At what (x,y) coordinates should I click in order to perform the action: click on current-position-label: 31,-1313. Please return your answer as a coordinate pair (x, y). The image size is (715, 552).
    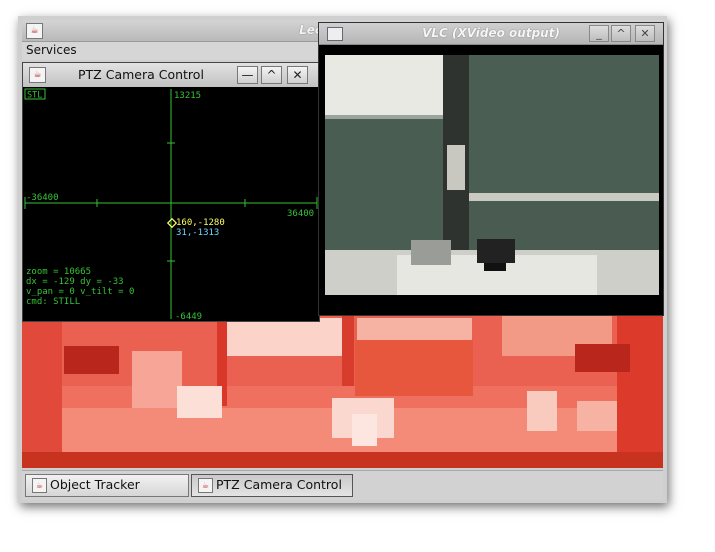
    Looking at the image, I should click on (197, 233).